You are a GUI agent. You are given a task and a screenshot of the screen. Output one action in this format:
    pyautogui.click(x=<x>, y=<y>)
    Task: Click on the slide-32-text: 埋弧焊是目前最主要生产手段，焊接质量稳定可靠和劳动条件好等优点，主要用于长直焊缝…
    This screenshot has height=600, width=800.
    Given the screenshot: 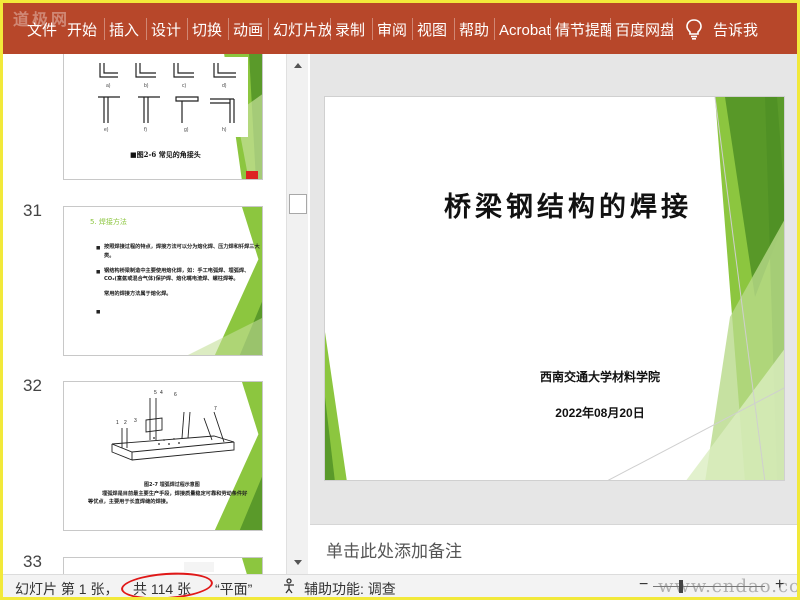 What is the action you would take?
    pyautogui.click(x=168, y=498)
    